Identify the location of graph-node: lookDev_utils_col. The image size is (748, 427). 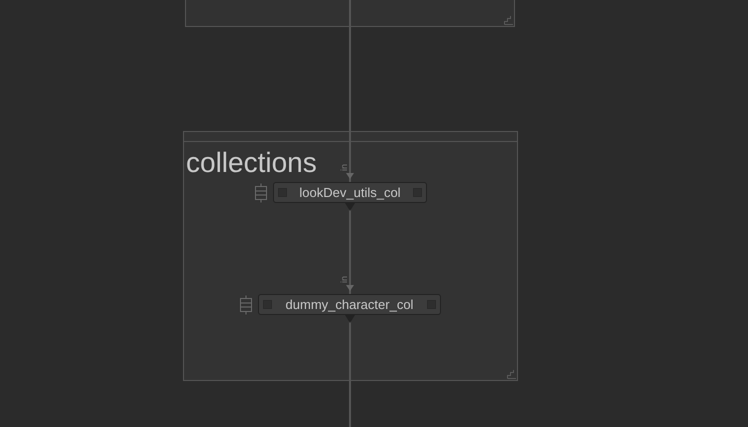
(350, 192).